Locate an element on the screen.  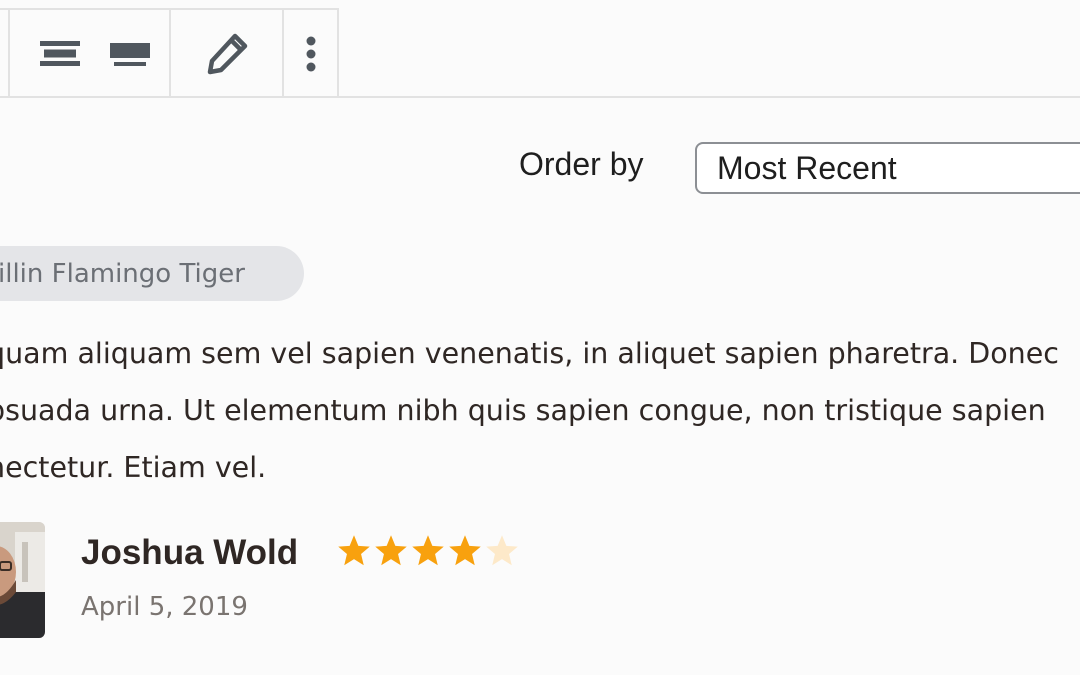
review-date: April 5, 2019 is located at coordinates (164, 607).